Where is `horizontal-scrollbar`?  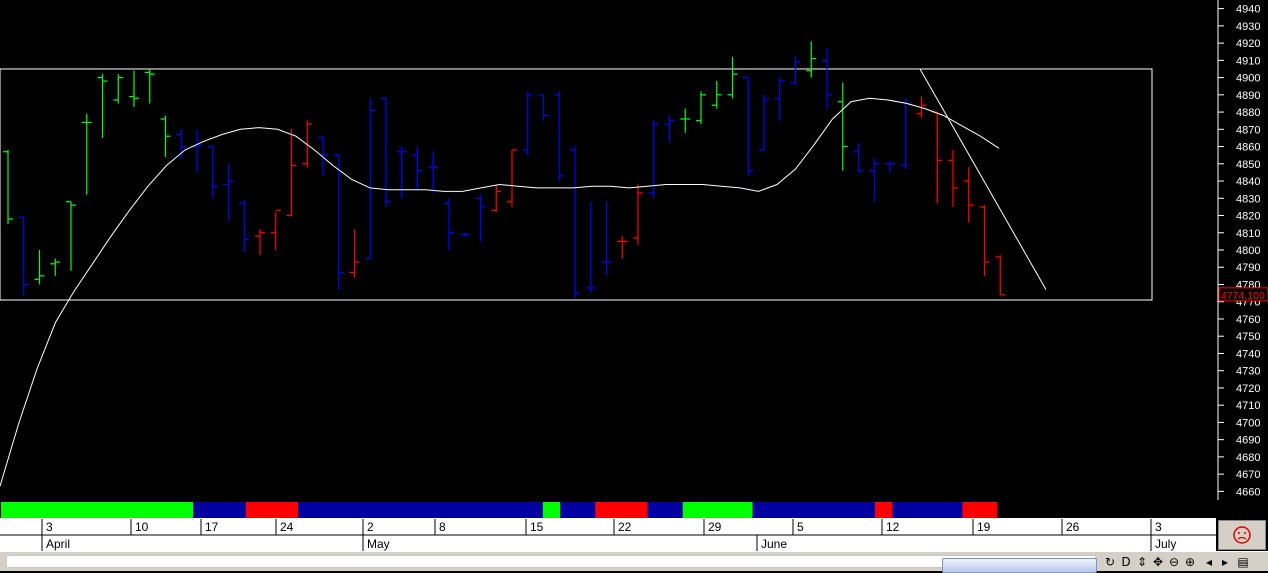 horizontal-scrollbar is located at coordinates (551, 564).